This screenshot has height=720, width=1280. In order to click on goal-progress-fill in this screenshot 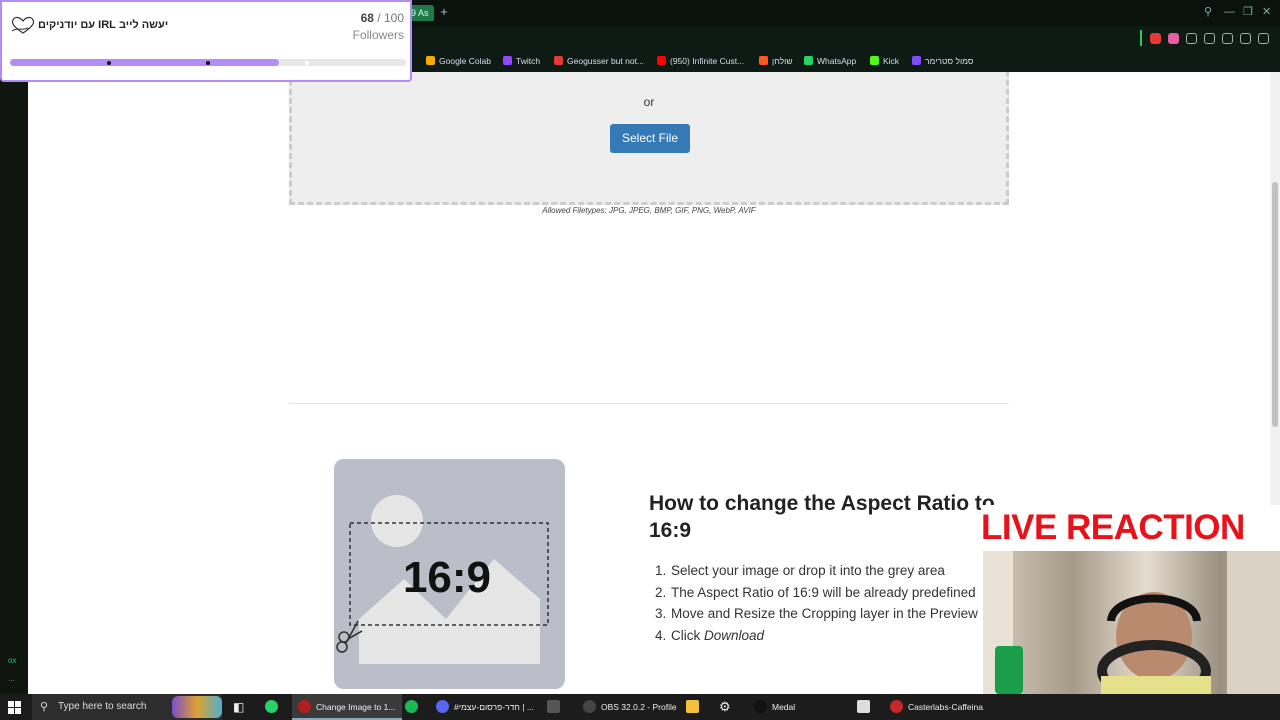, I will do `click(145, 62)`.